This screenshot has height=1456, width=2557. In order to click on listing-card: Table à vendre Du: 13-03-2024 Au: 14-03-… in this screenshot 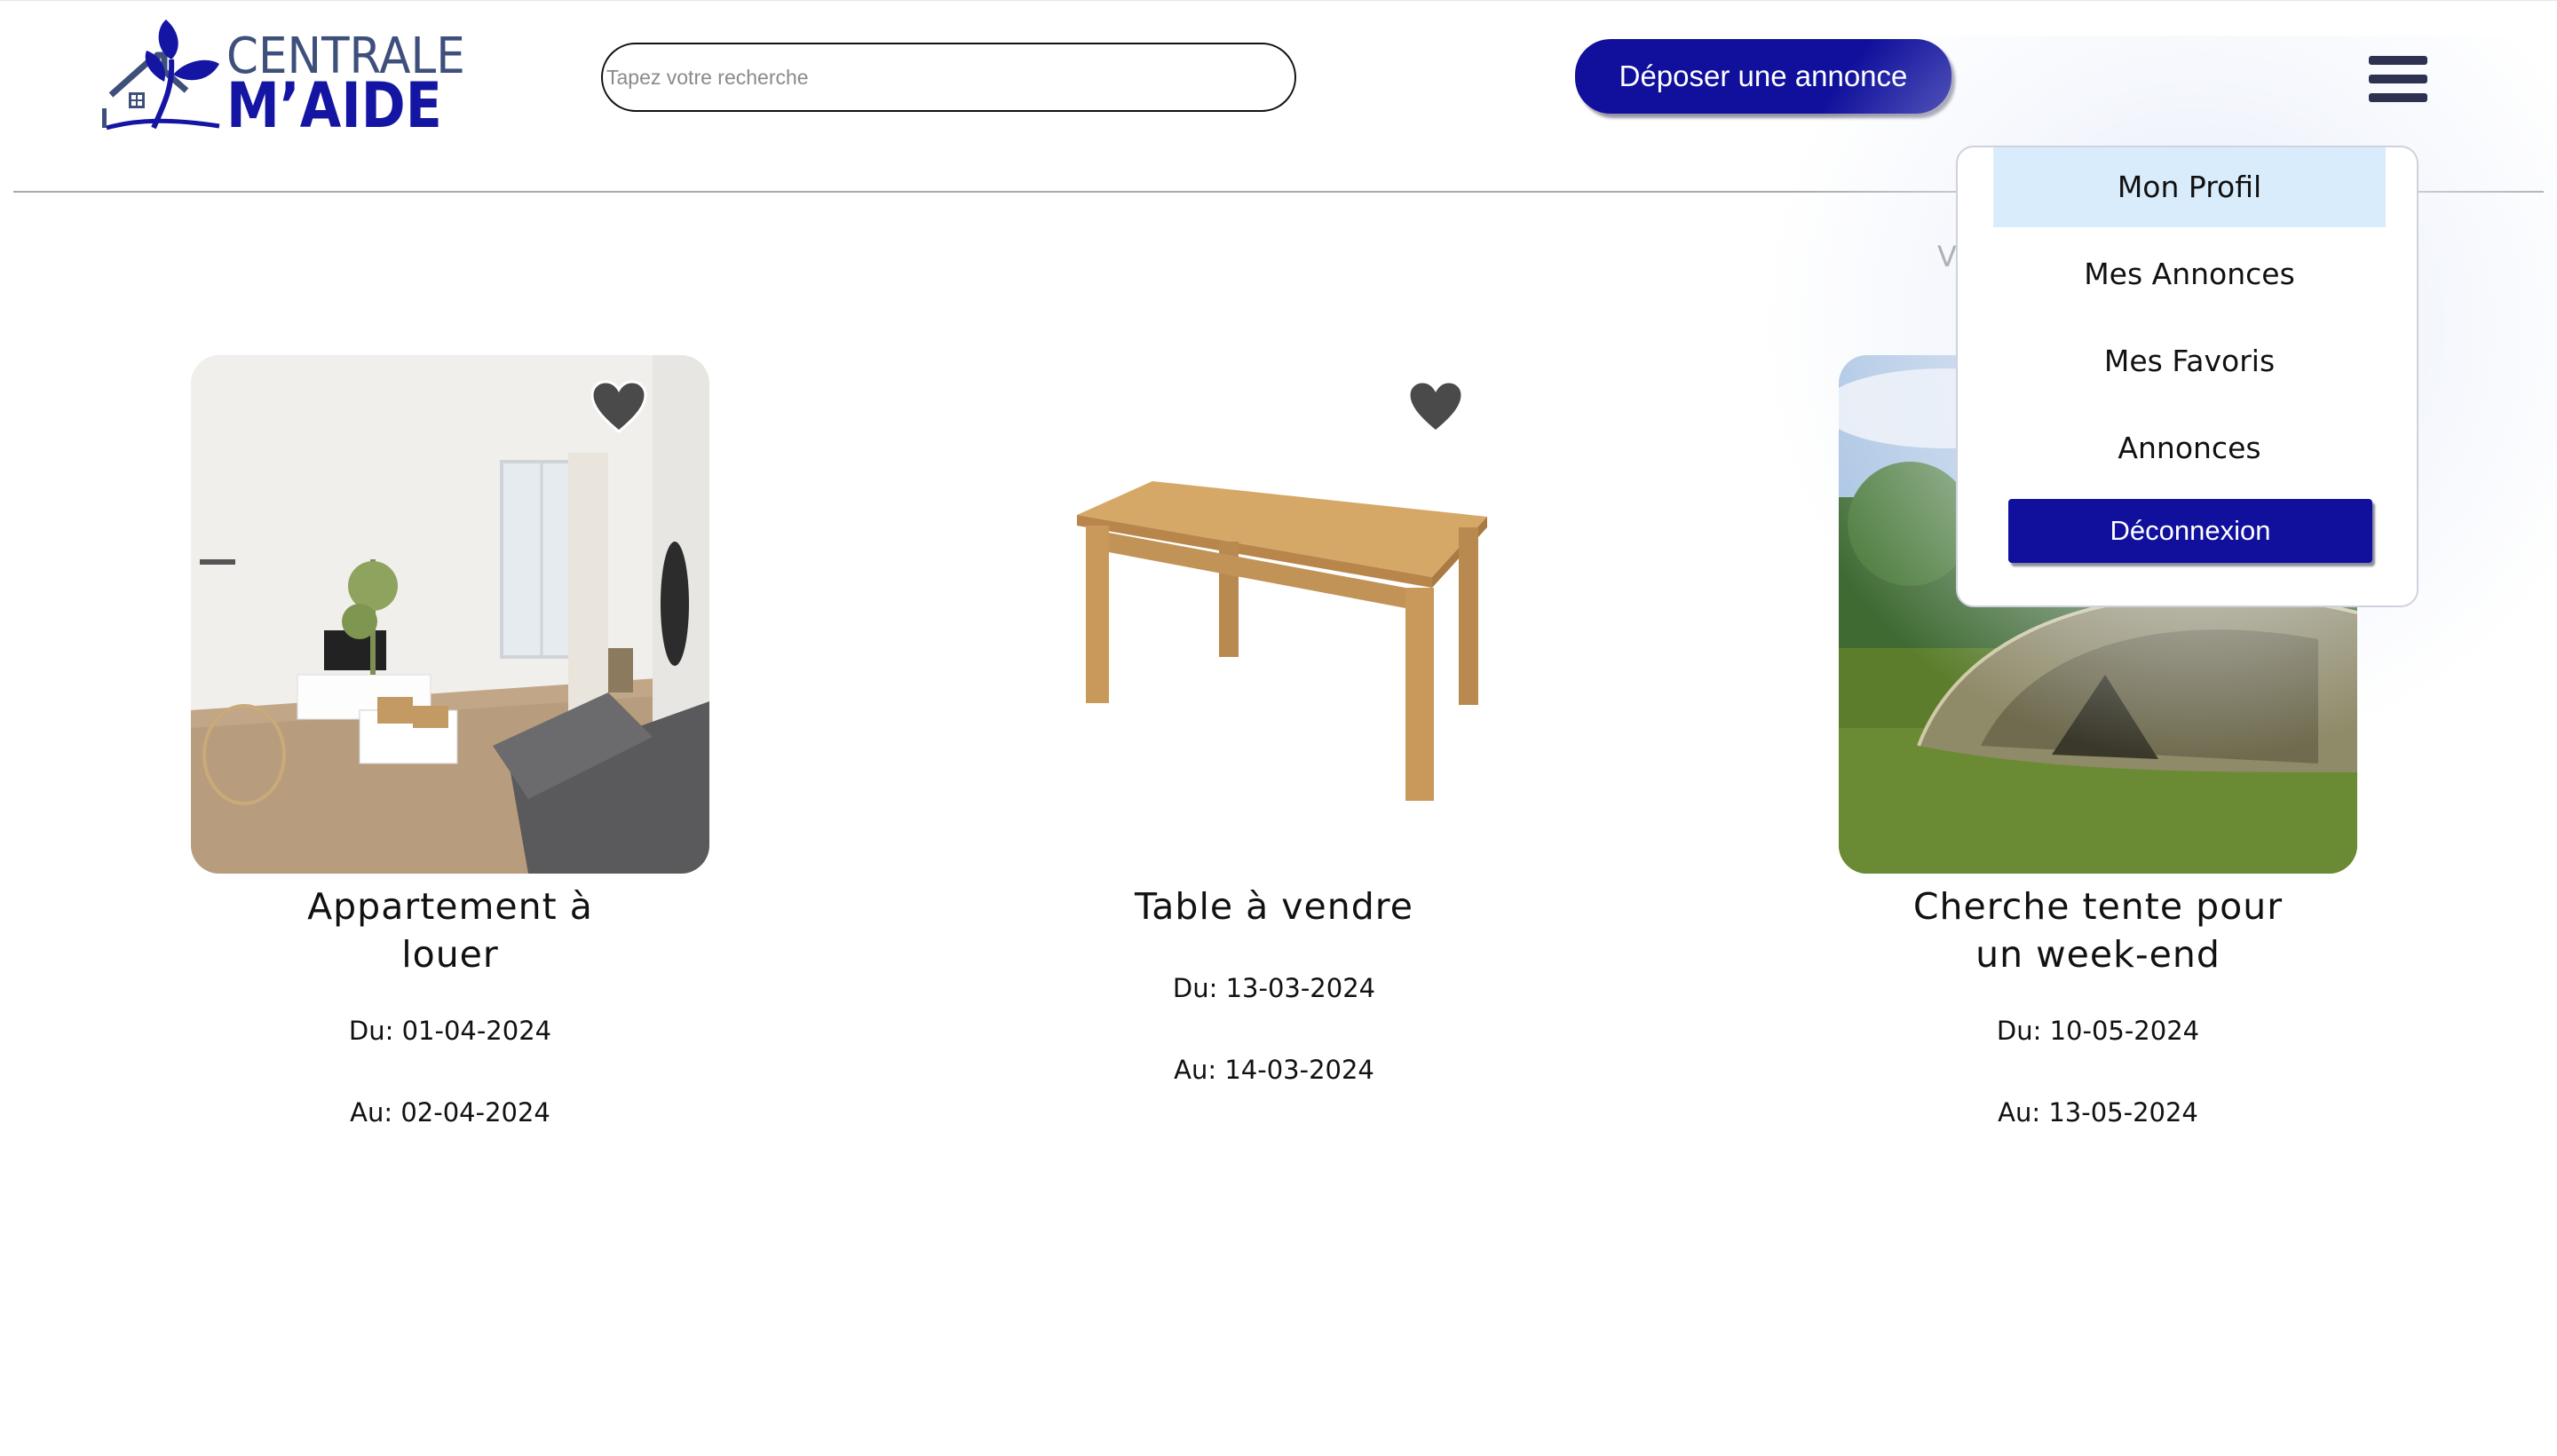, I will do `click(1274, 720)`.